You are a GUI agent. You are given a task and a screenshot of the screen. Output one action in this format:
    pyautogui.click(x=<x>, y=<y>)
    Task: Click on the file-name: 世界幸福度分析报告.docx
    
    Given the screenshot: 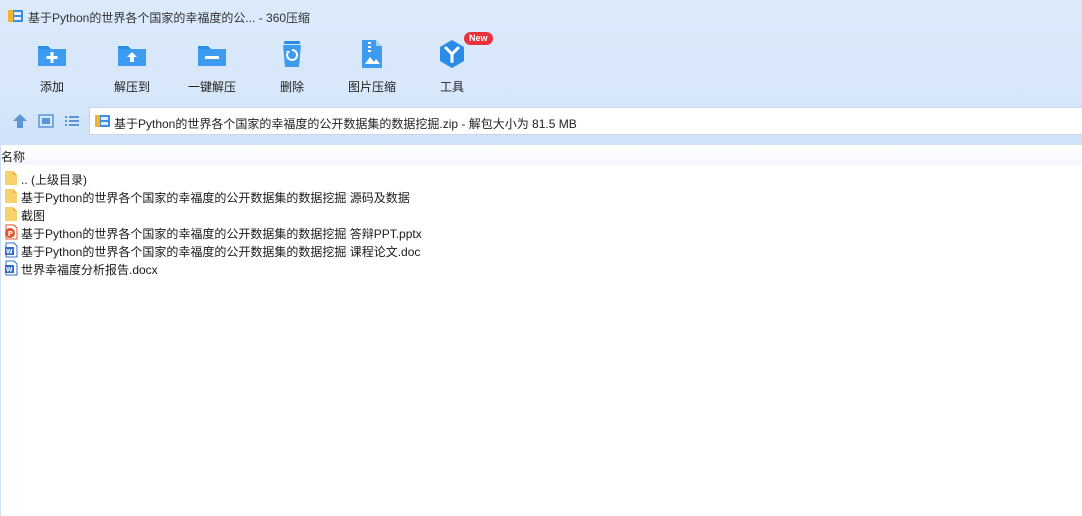 What is the action you would take?
    pyautogui.click(x=89, y=270)
    